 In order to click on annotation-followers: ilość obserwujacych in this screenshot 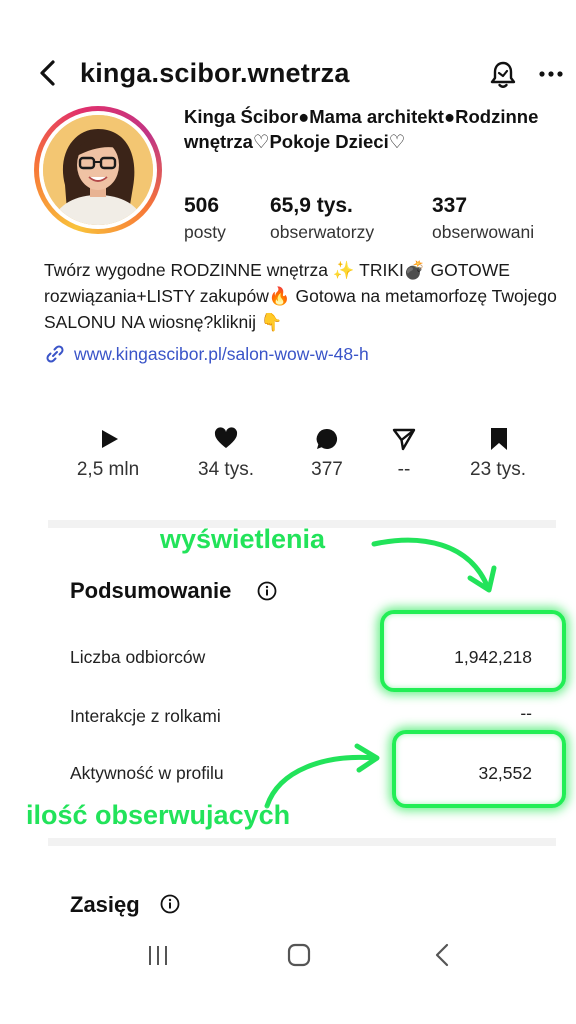, I will do `click(158, 815)`.